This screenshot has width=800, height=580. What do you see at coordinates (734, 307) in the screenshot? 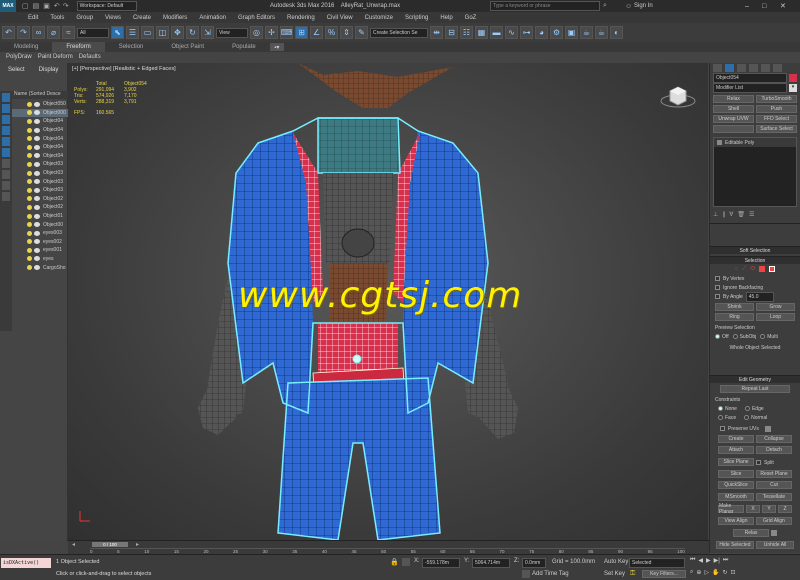
I see `shrink-button: Shrink` at bounding box center [734, 307].